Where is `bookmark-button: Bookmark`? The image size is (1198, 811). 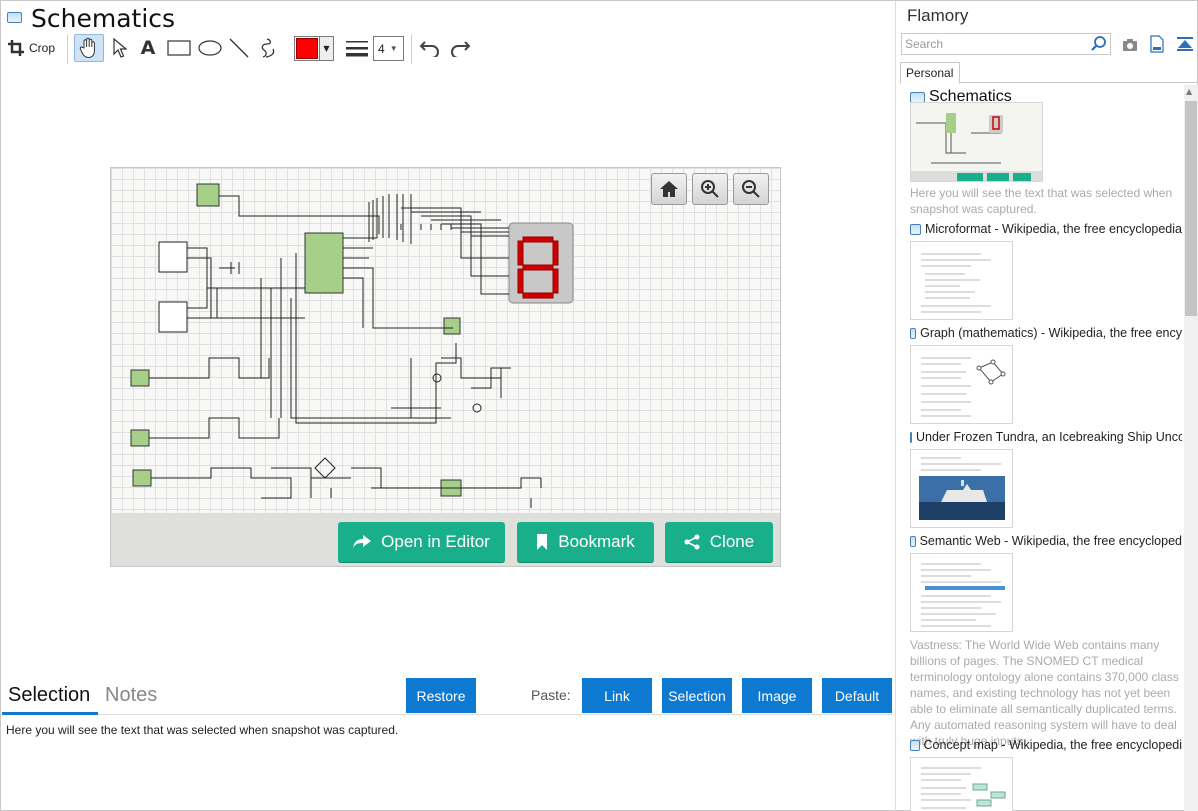 bookmark-button: Bookmark is located at coordinates (585, 542).